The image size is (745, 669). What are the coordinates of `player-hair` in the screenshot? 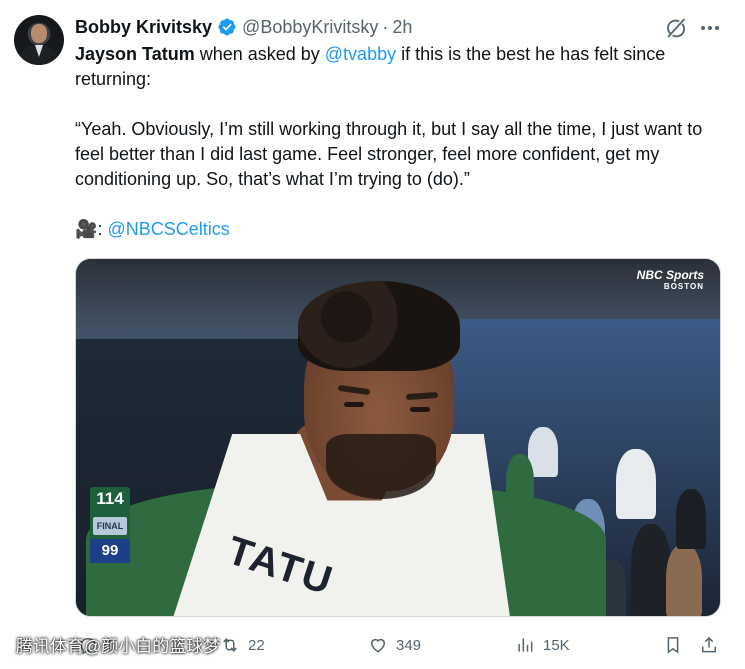 It's located at (379, 326).